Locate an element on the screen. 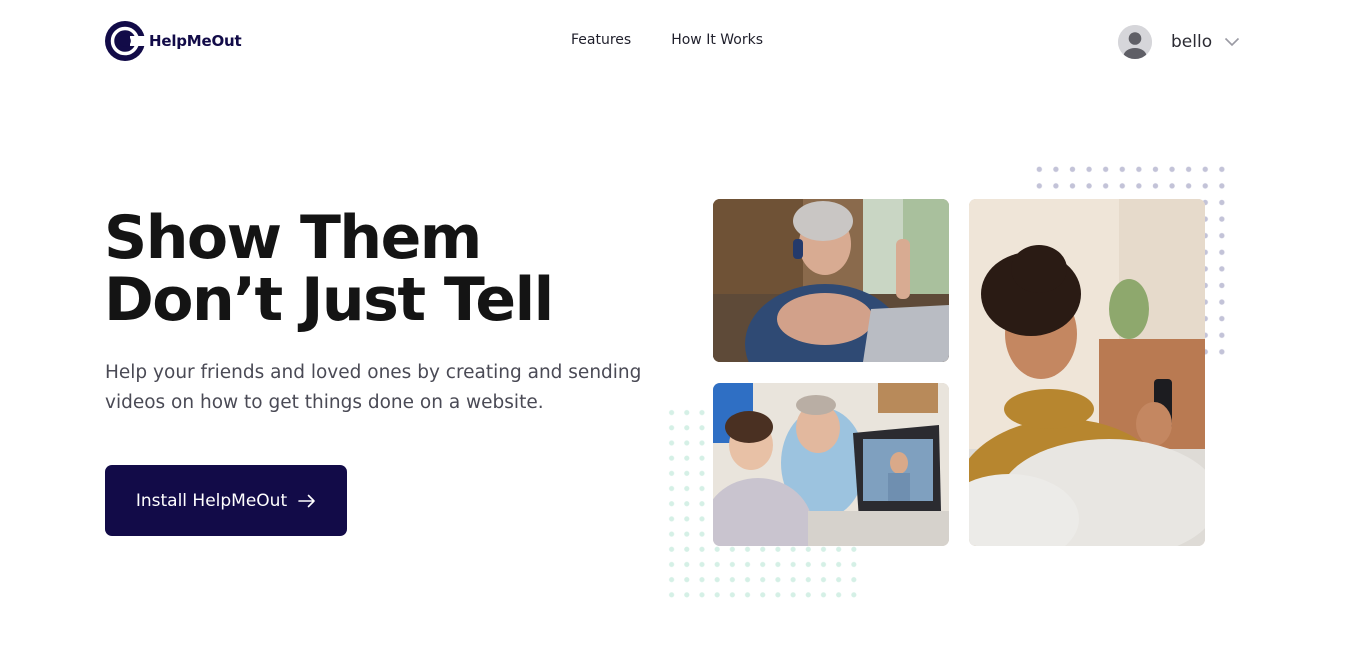 The height and width of the screenshot is (657, 1347). main-nav: Features How It Works is located at coordinates (667, 40).